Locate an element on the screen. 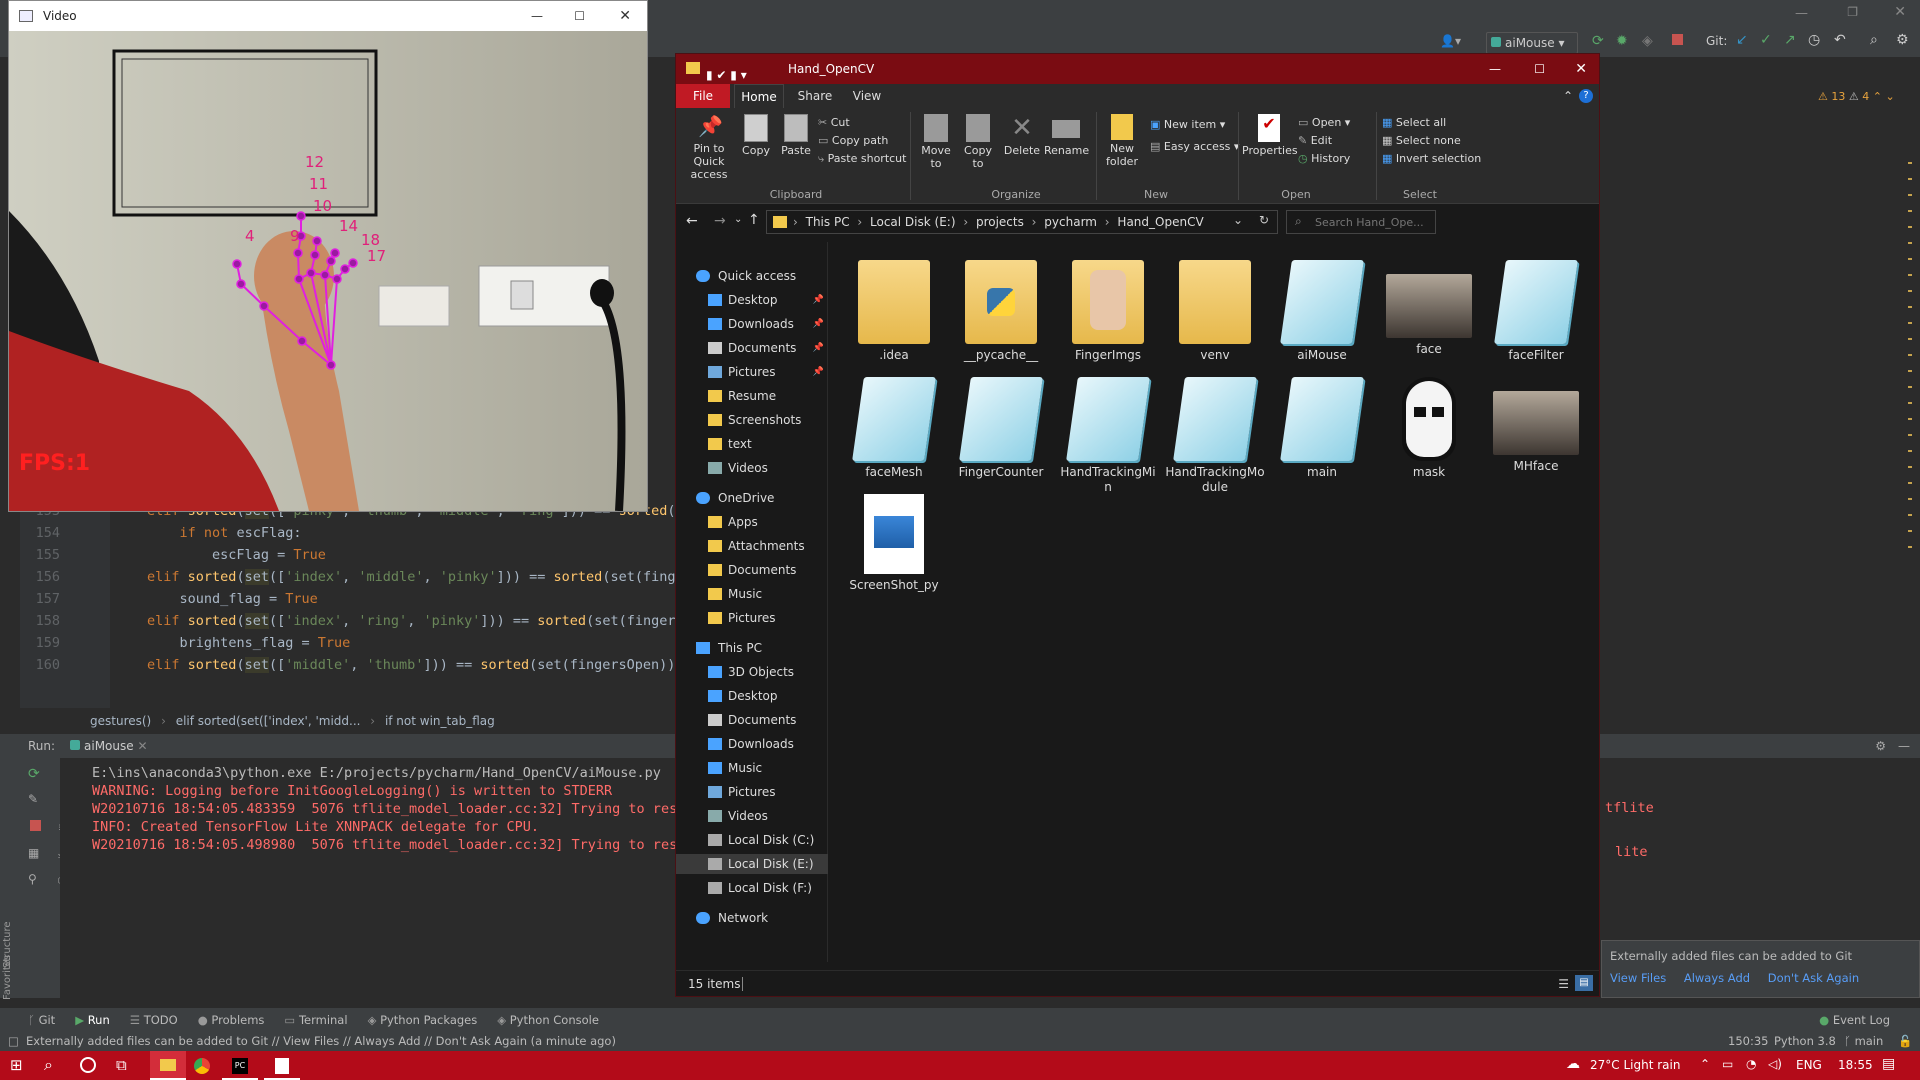 Image resolution: width=1920 pixels, height=1080 pixels. nav-item-desktop: Desktop is located at coordinates (752, 696).